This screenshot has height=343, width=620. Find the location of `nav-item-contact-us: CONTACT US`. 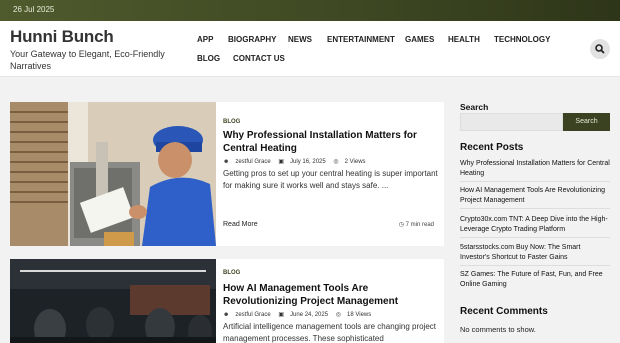

nav-item-contact-us: CONTACT US is located at coordinates (259, 58).